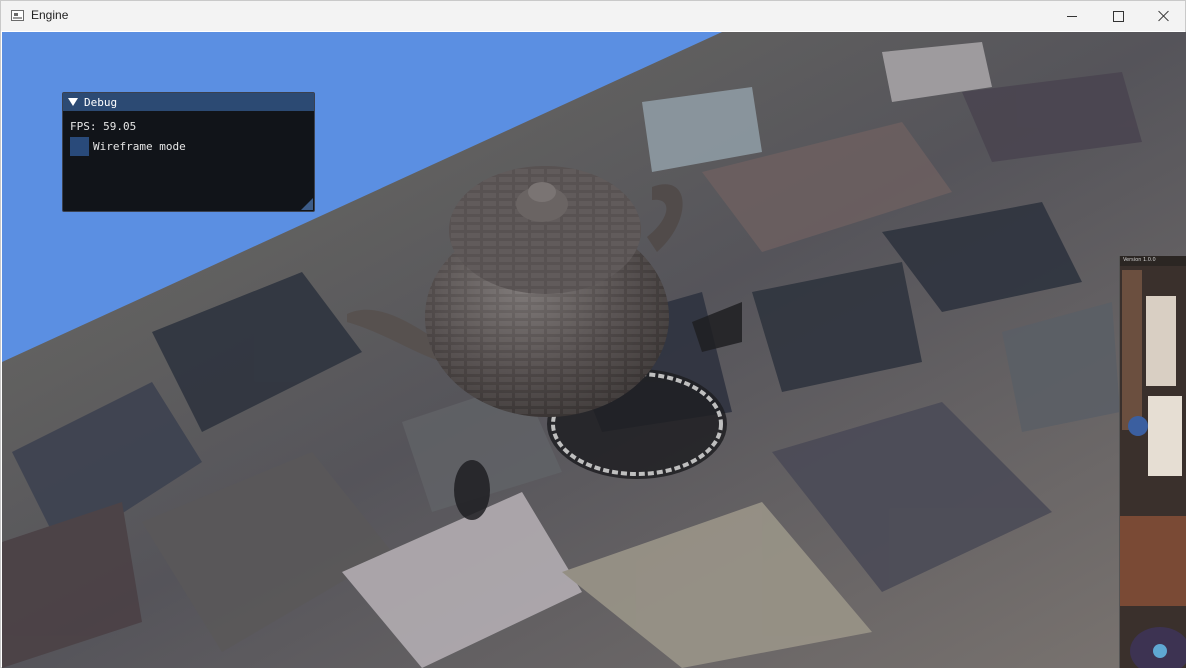 The width and height of the screenshot is (1186, 668). What do you see at coordinates (593, 16) in the screenshot?
I see `title-bar: Engine` at bounding box center [593, 16].